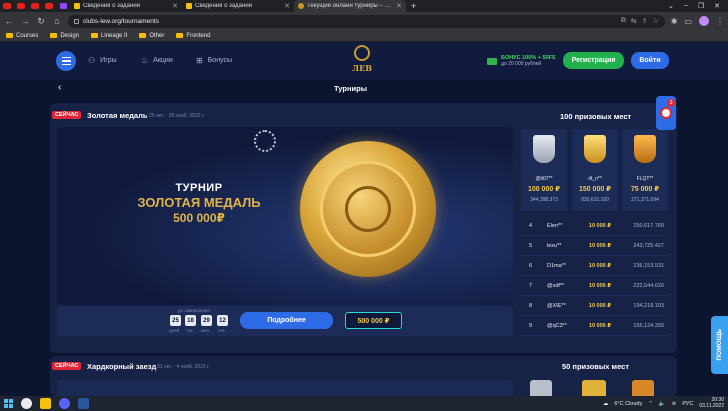  What do you see at coordinates (193, 36) in the screenshot?
I see `bookmark-folder: Frontend` at bounding box center [193, 36].